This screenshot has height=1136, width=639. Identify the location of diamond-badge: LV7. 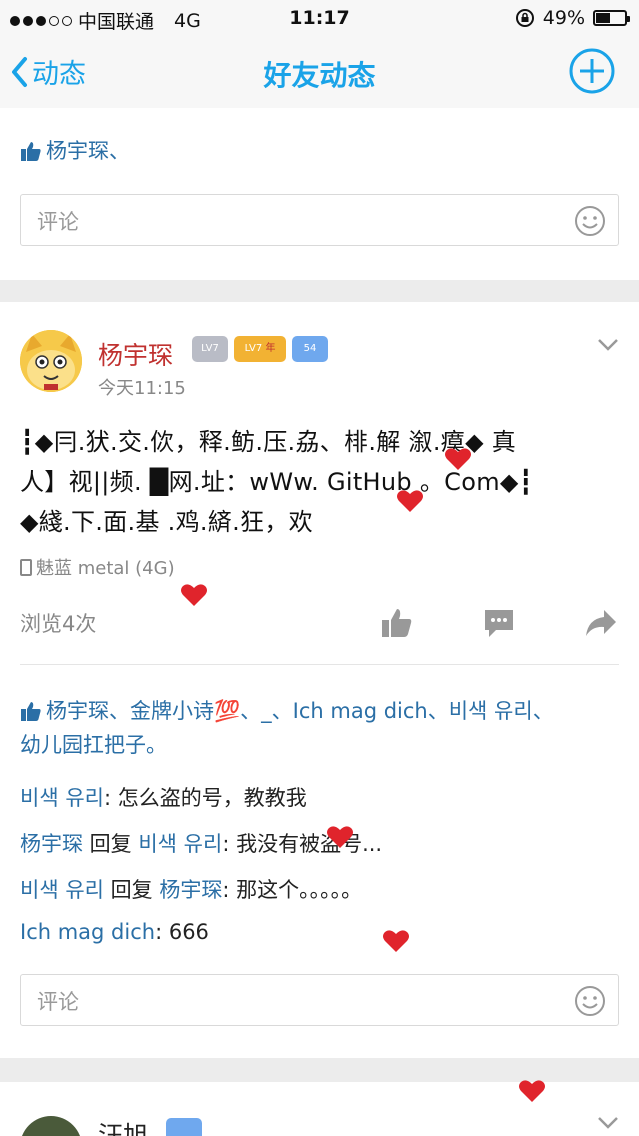
(210, 349).